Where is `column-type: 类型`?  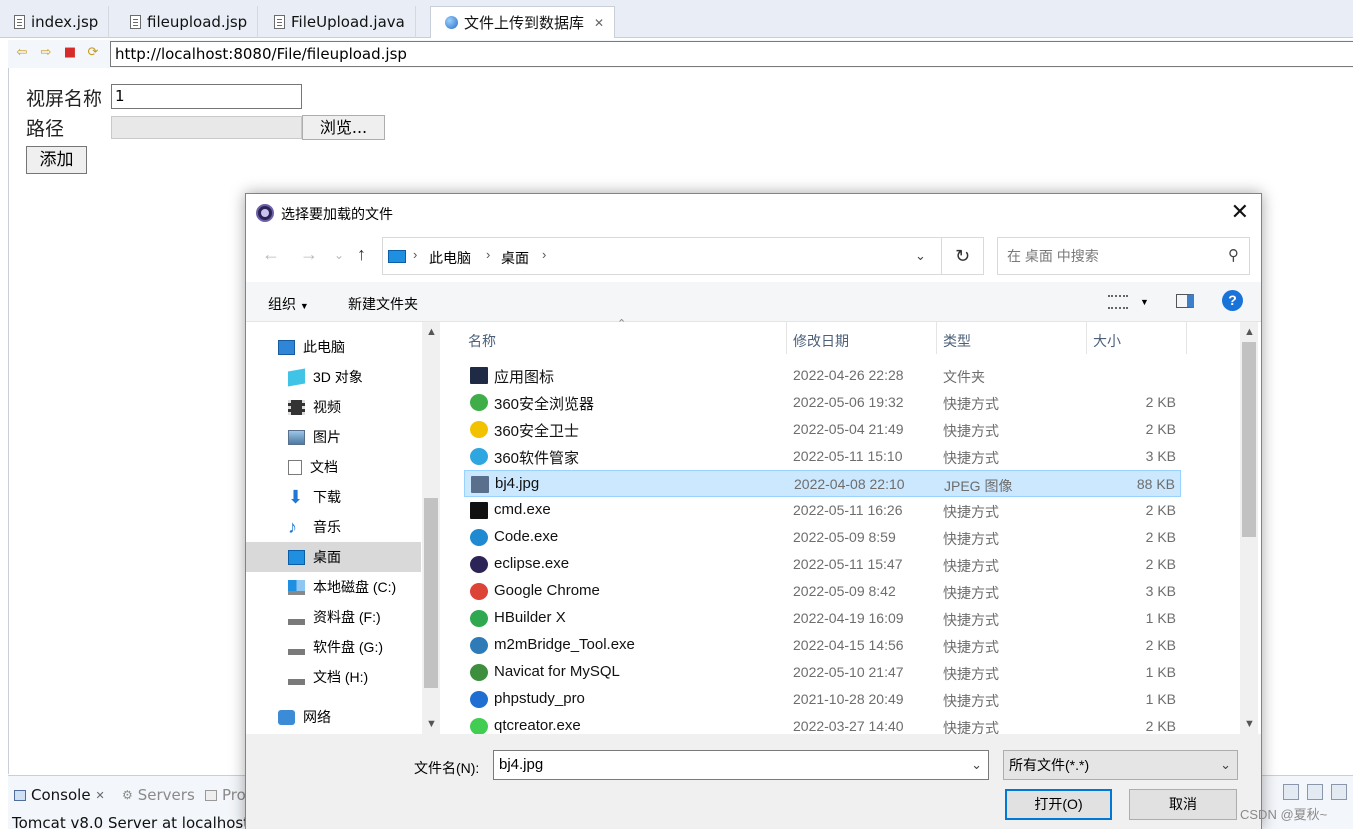
column-type: 类型 is located at coordinates (957, 341).